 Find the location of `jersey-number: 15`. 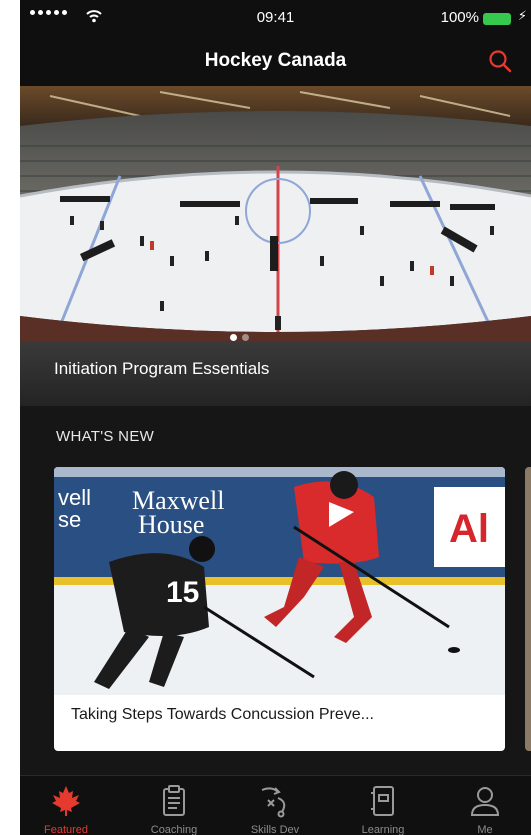

jersey-number: 15 is located at coordinates (182, 592).